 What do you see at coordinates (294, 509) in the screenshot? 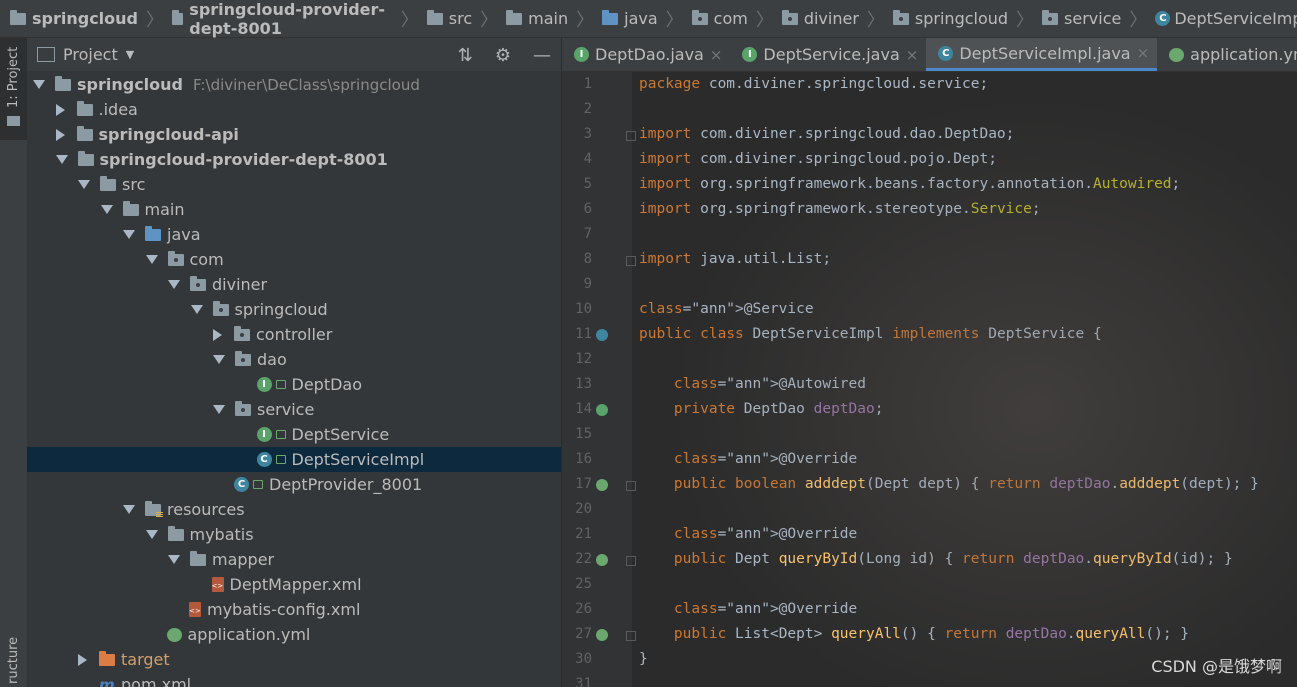
I see `tree-item-resources: resources` at bounding box center [294, 509].